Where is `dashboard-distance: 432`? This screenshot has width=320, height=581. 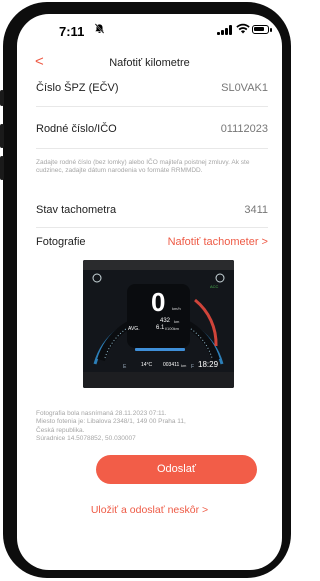
dashboard-distance: 432 is located at coordinates (165, 321).